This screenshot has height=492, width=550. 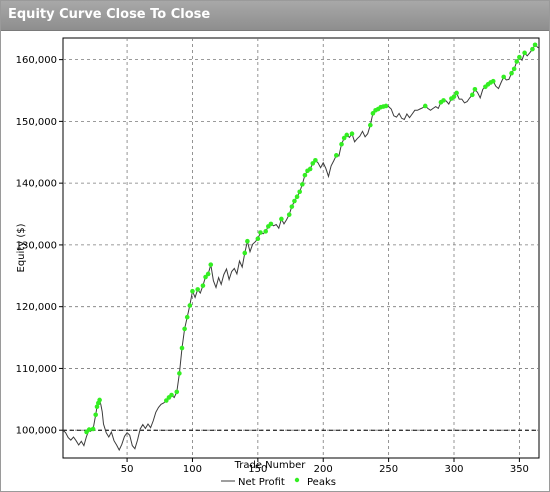 I want to click on legend-peaks-label: Peaks, so click(x=321, y=482).